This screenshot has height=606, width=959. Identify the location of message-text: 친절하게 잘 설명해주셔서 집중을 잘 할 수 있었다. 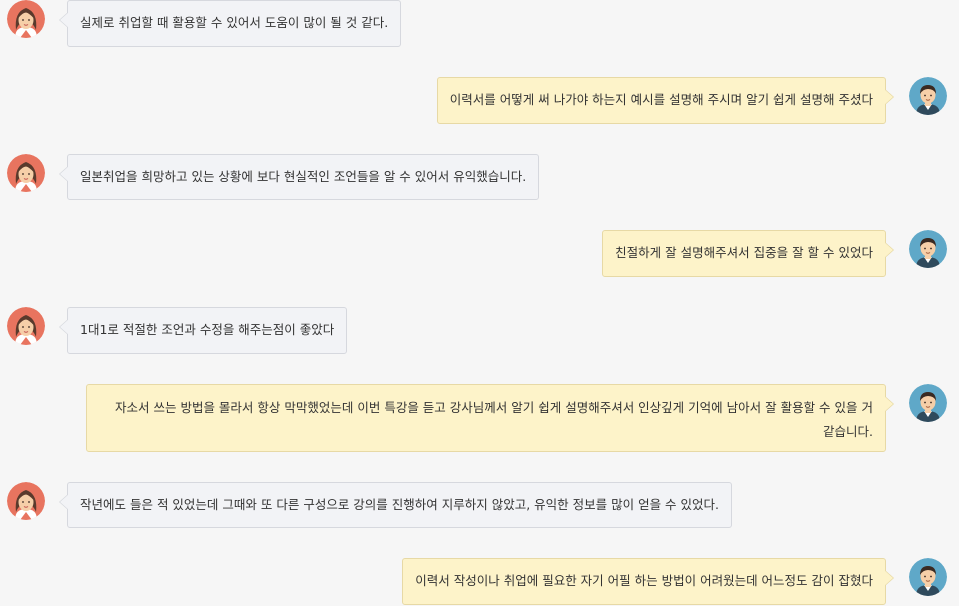
(744, 252).